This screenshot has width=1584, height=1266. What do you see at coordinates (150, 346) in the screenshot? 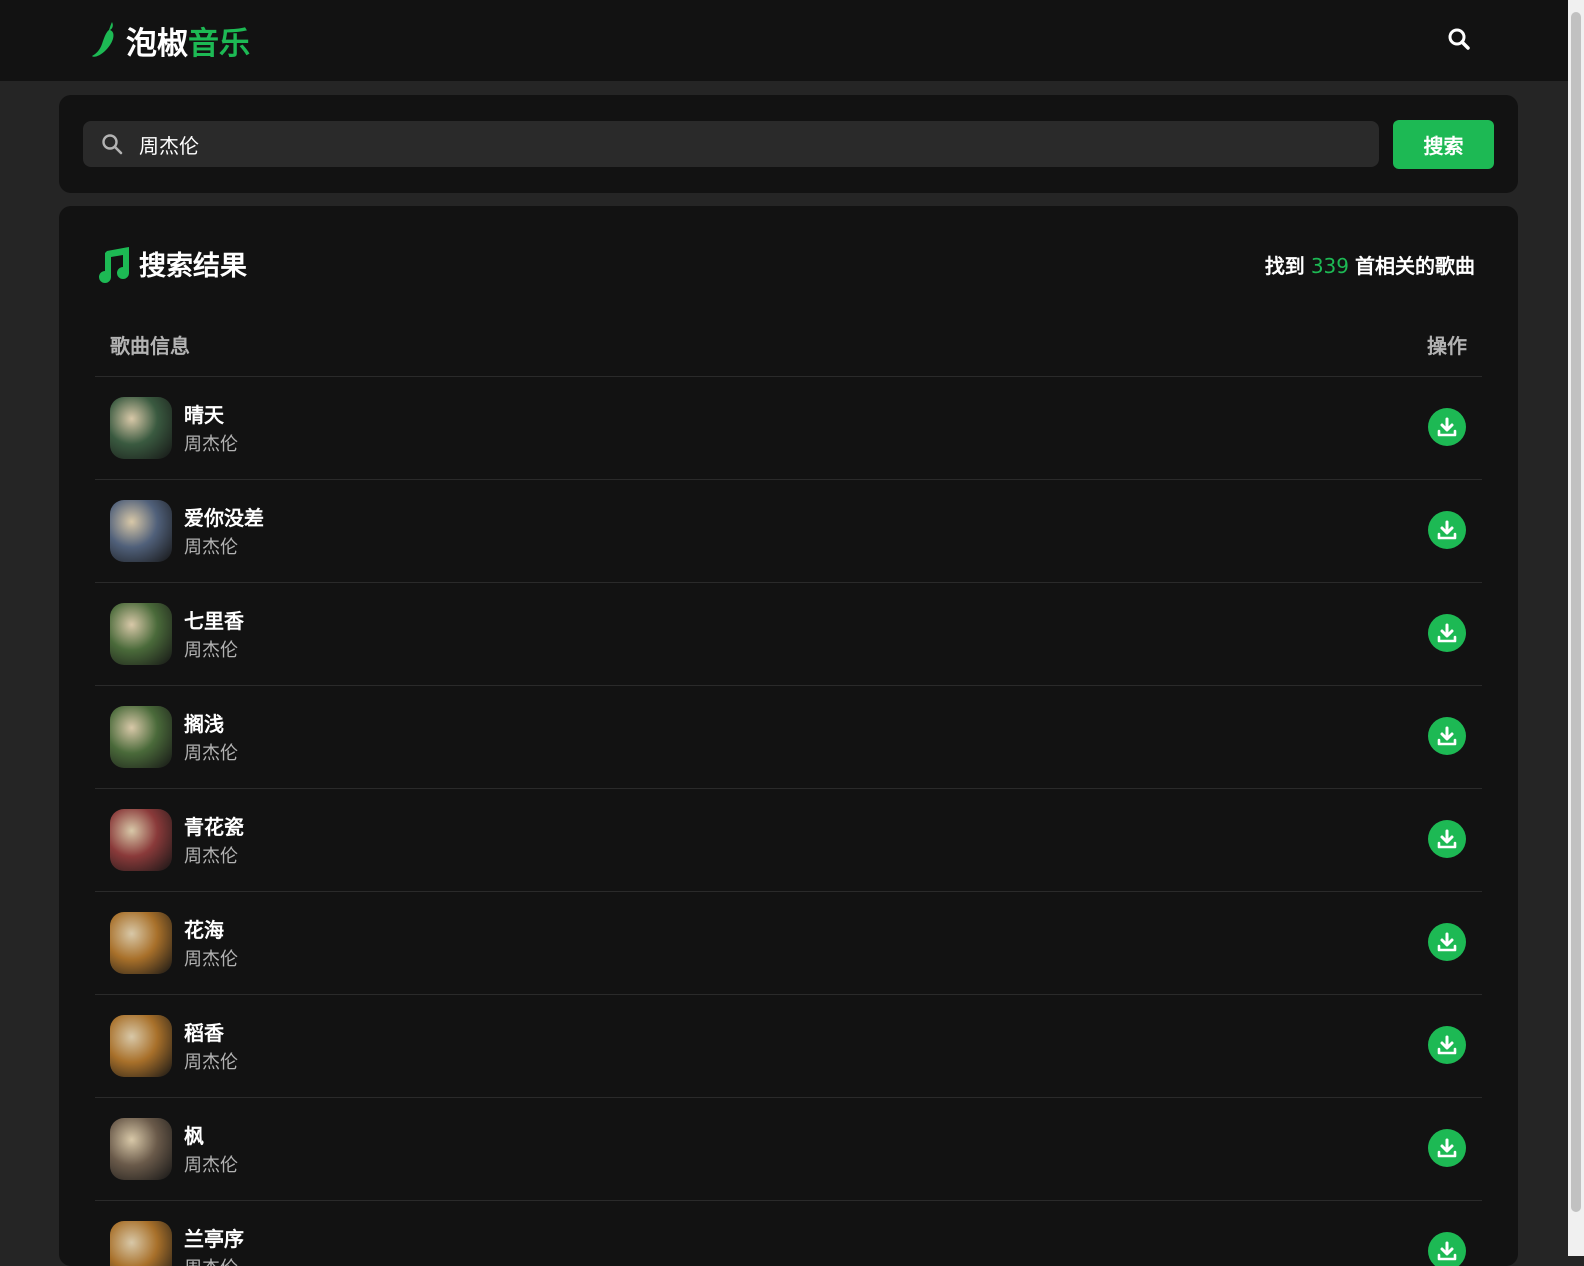
I see `column-song-info: 歌曲信息` at bounding box center [150, 346].